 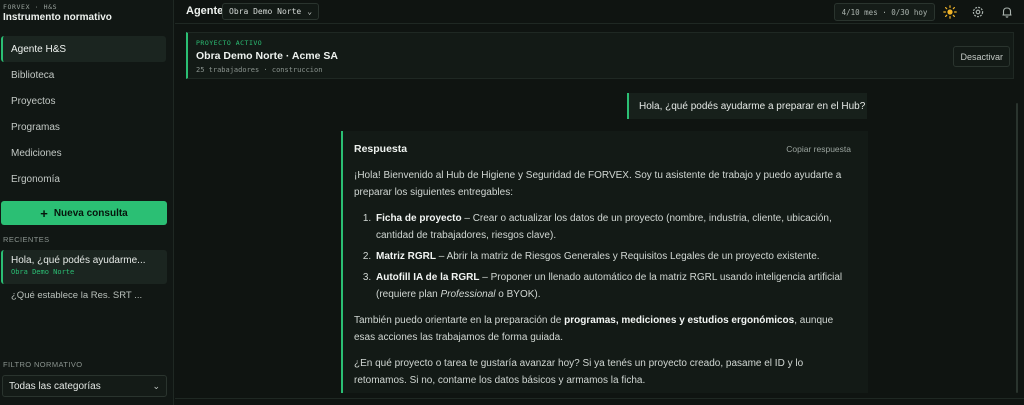 I want to click on copy-reply-button: Copiar respuesta, so click(x=818, y=149).